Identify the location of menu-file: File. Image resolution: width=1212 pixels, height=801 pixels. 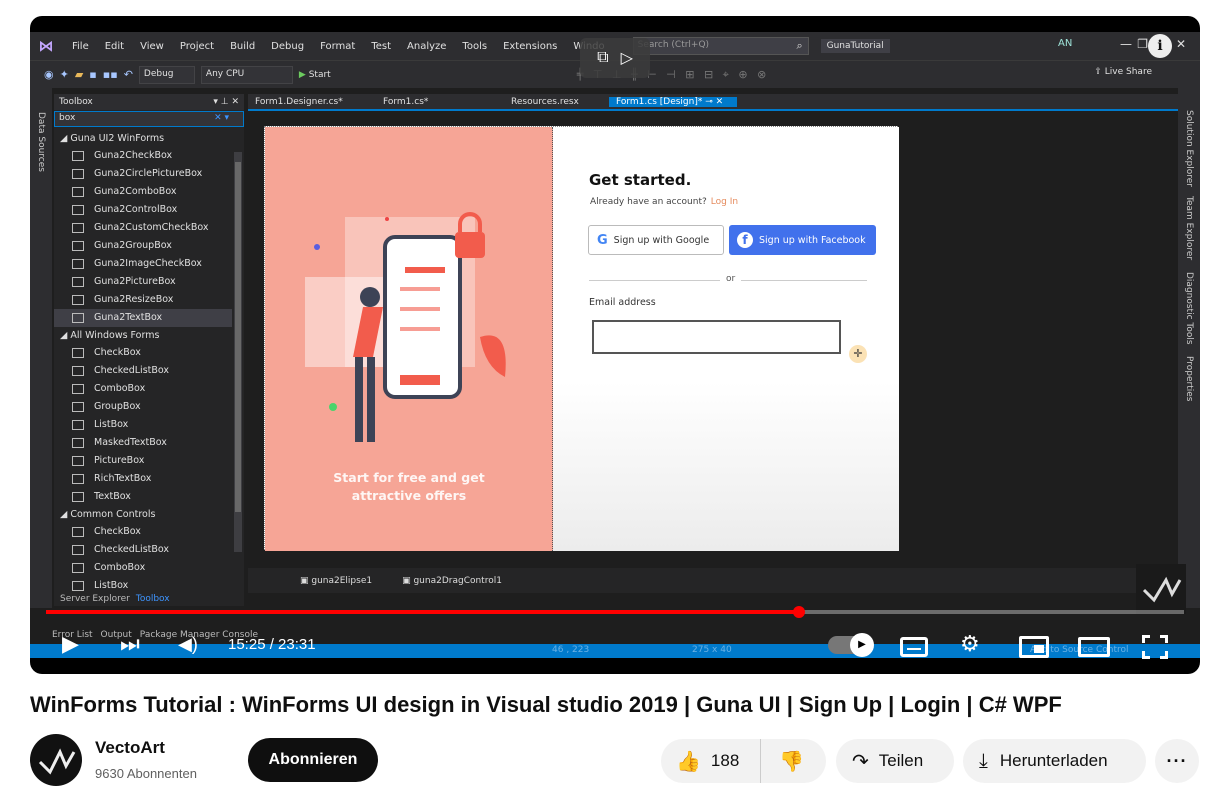
(80, 46).